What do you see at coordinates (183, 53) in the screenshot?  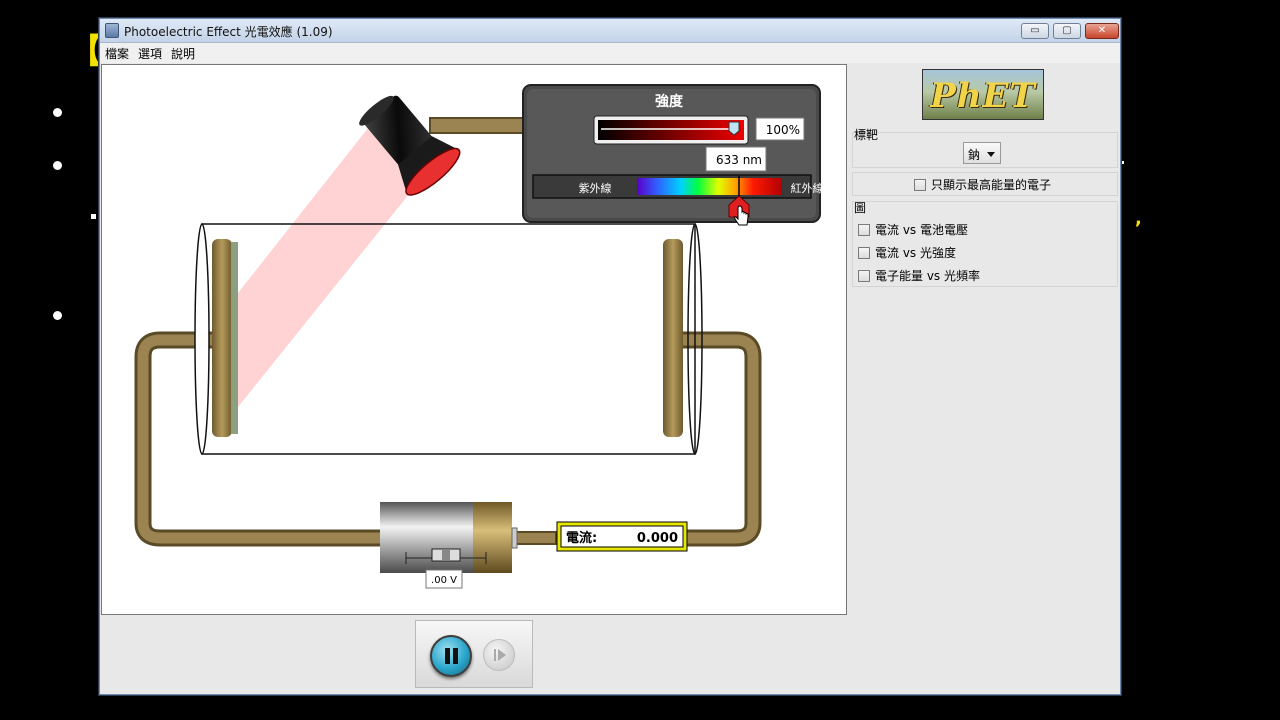 I see `menu-help: 說明` at bounding box center [183, 53].